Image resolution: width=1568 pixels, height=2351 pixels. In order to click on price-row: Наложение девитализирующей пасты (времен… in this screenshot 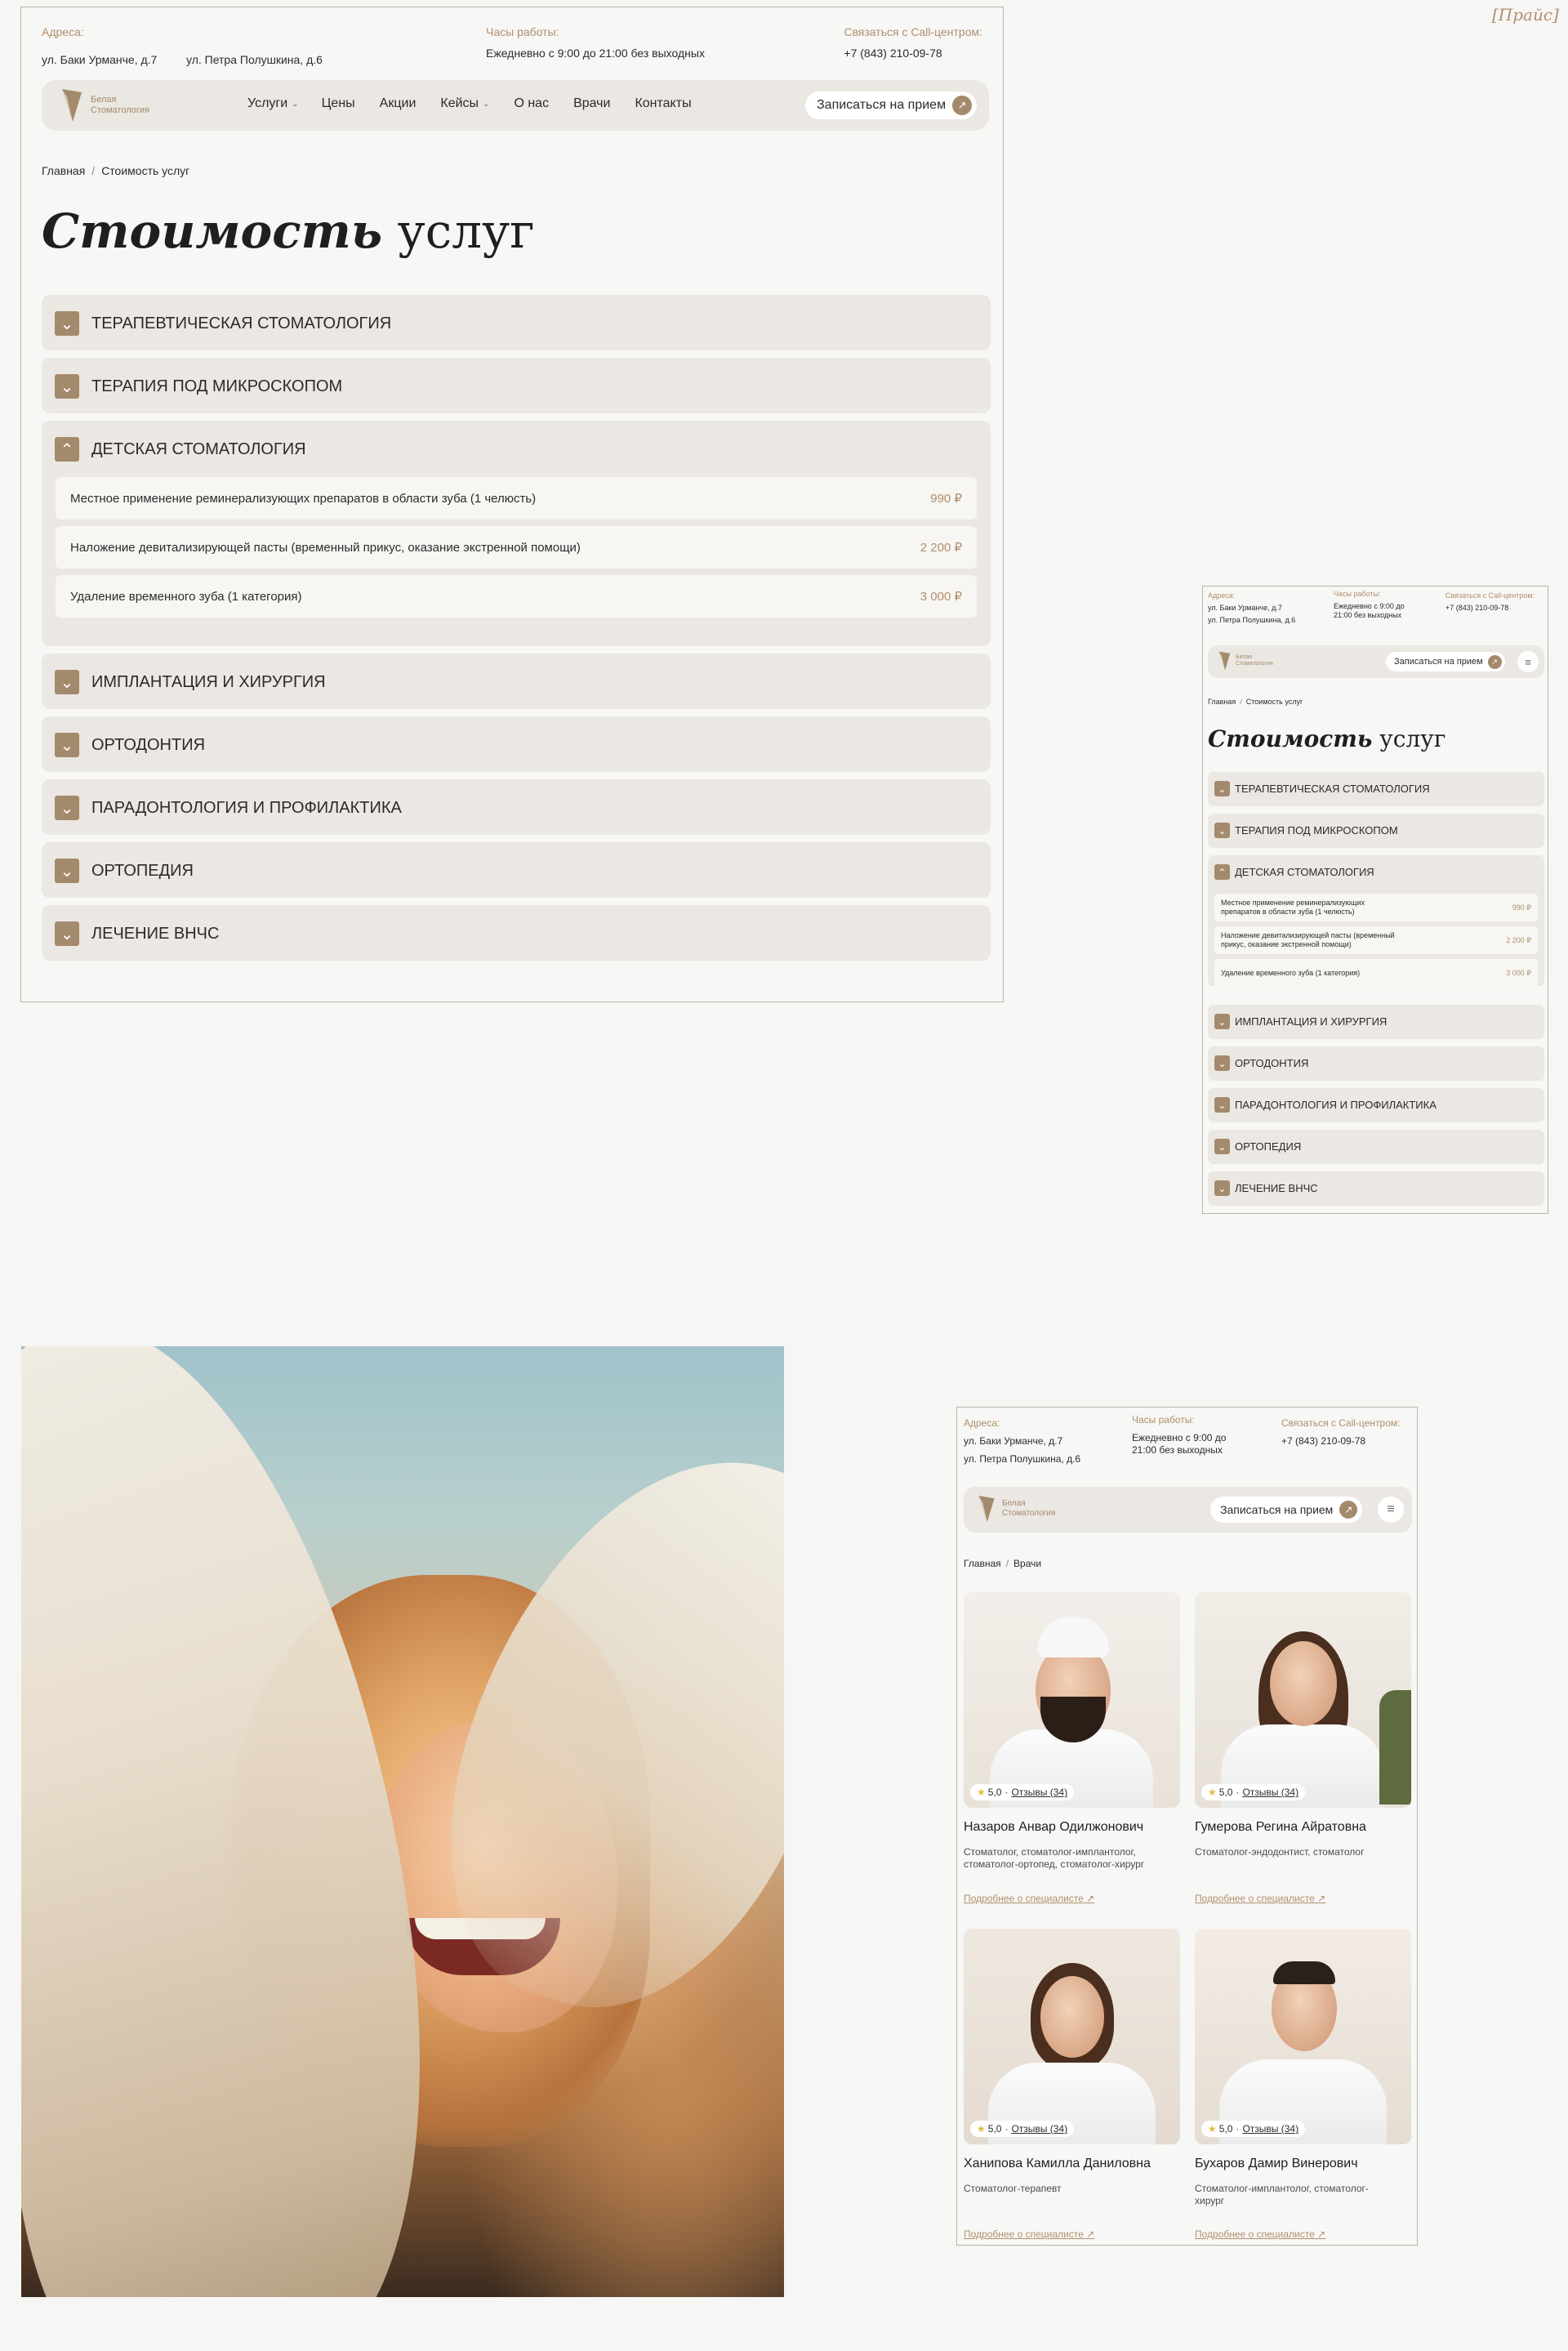, I will do `click(516, 547)`.